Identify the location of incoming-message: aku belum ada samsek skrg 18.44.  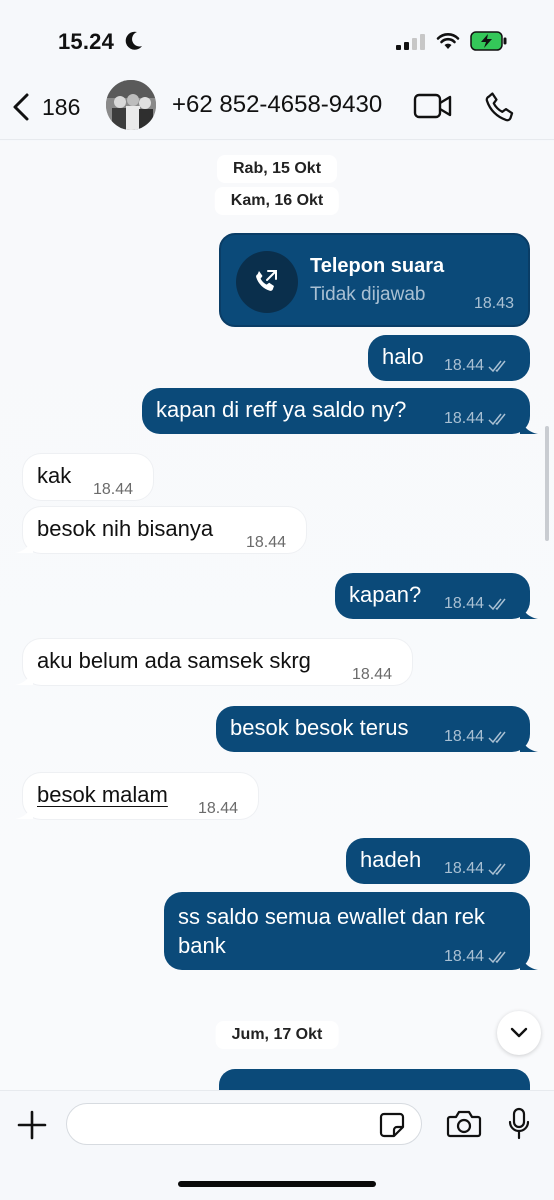
(213, 662).